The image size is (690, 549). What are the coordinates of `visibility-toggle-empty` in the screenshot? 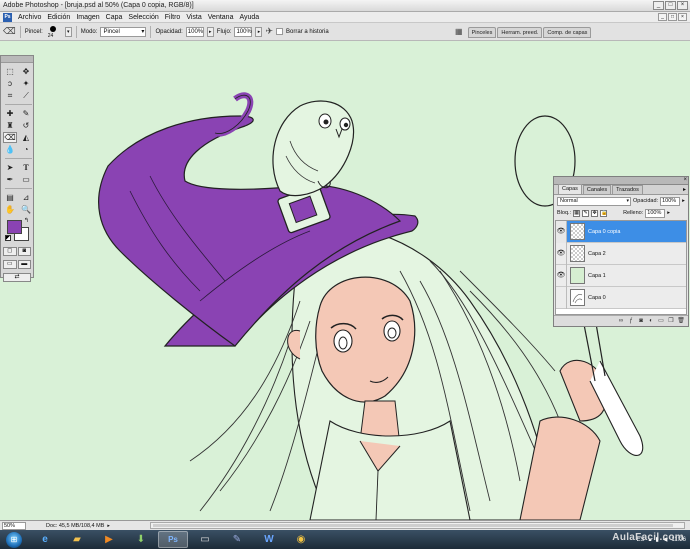 It's located at (561, 297).